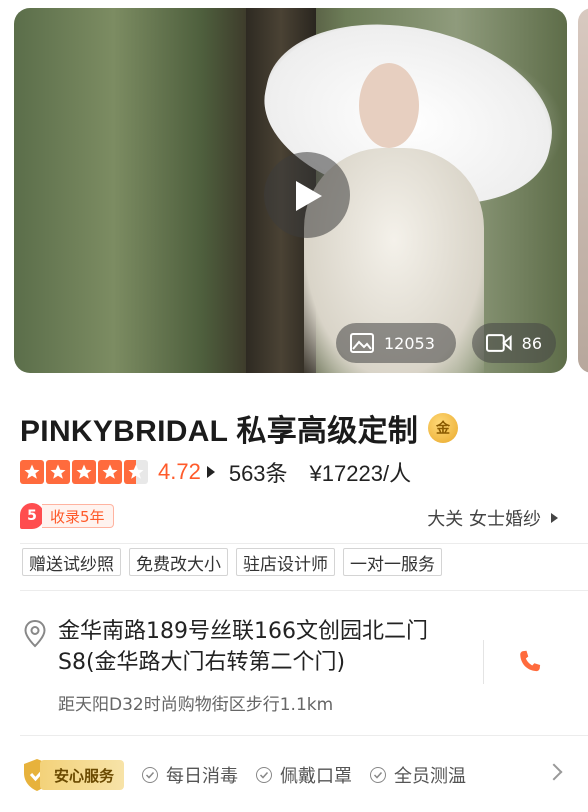 Image resolution: width=588 pixels, height=812 pixels. I want to click on service-label: 安心服务, so click(82, 775).